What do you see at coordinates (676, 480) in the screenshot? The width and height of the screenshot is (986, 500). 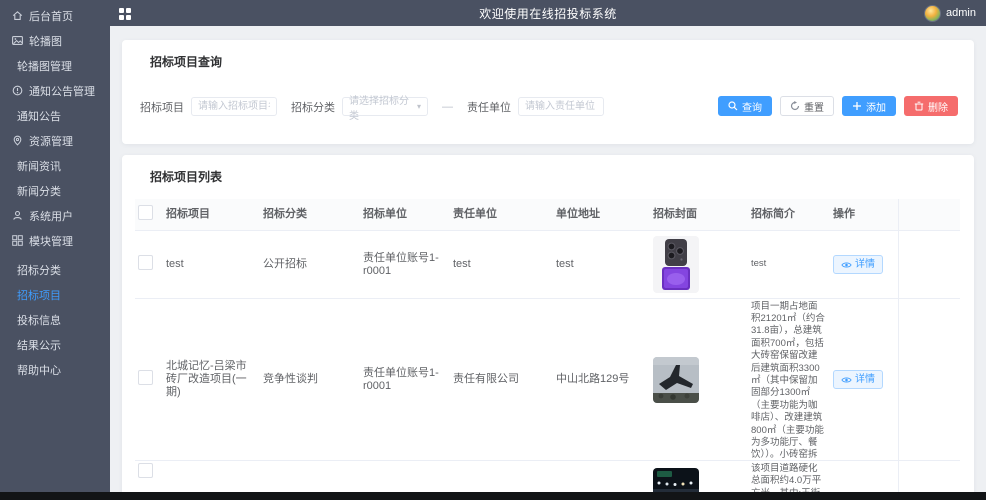 I see `night-road-photo` at bounding box center [676, 480].